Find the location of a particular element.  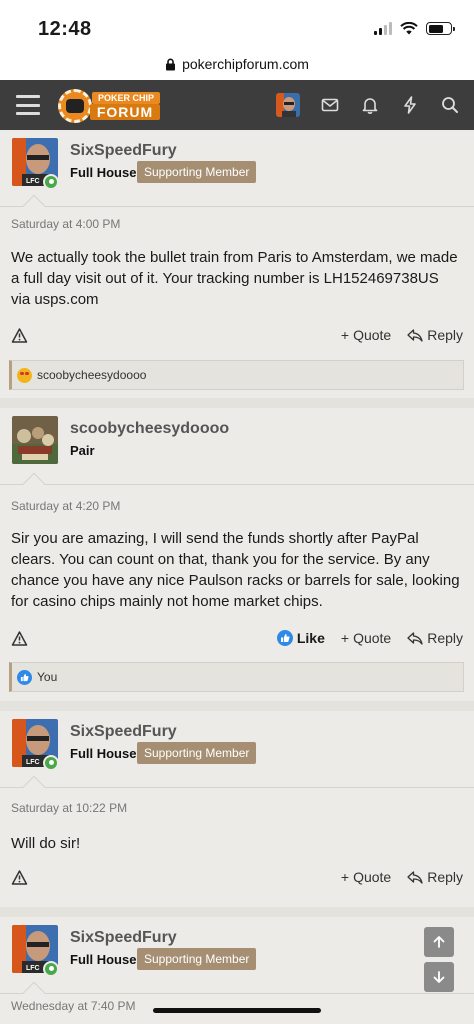

url-text: pokerchipforum.com is located at coordinates (245, 64).